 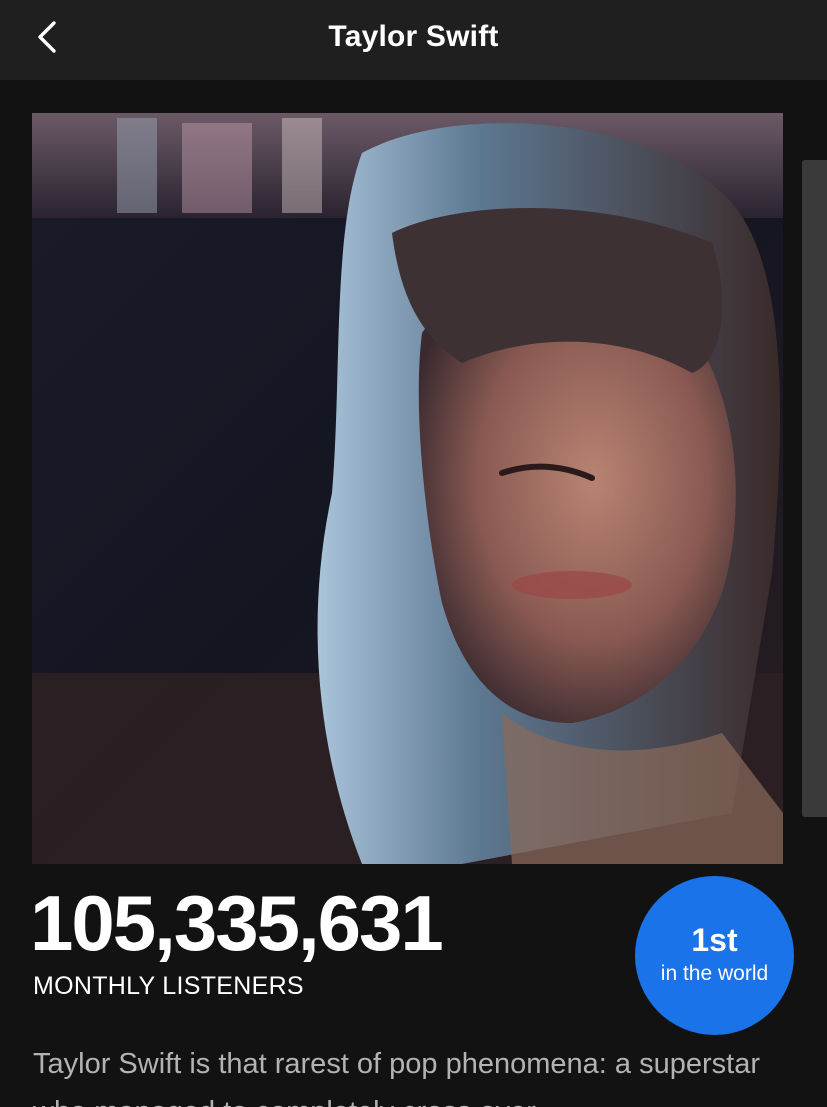 What do you see at coordinates (714, 974) in the screenshot?
I see `rank-label: in the world` at bounding box center [714, 974].